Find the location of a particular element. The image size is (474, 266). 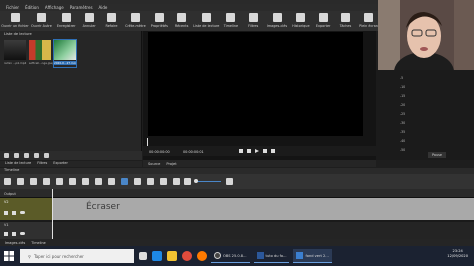

meter-db-label: -30 is located at coordinates (403, 123).